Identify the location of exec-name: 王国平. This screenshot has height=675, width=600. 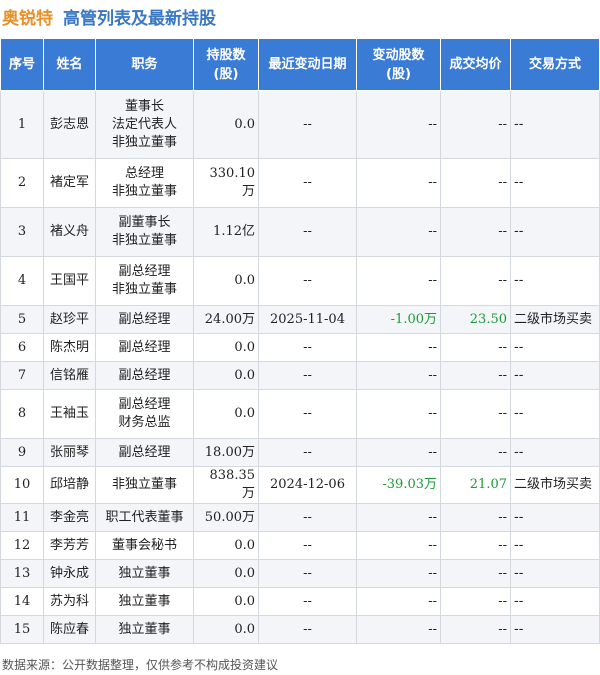
(69, 281).